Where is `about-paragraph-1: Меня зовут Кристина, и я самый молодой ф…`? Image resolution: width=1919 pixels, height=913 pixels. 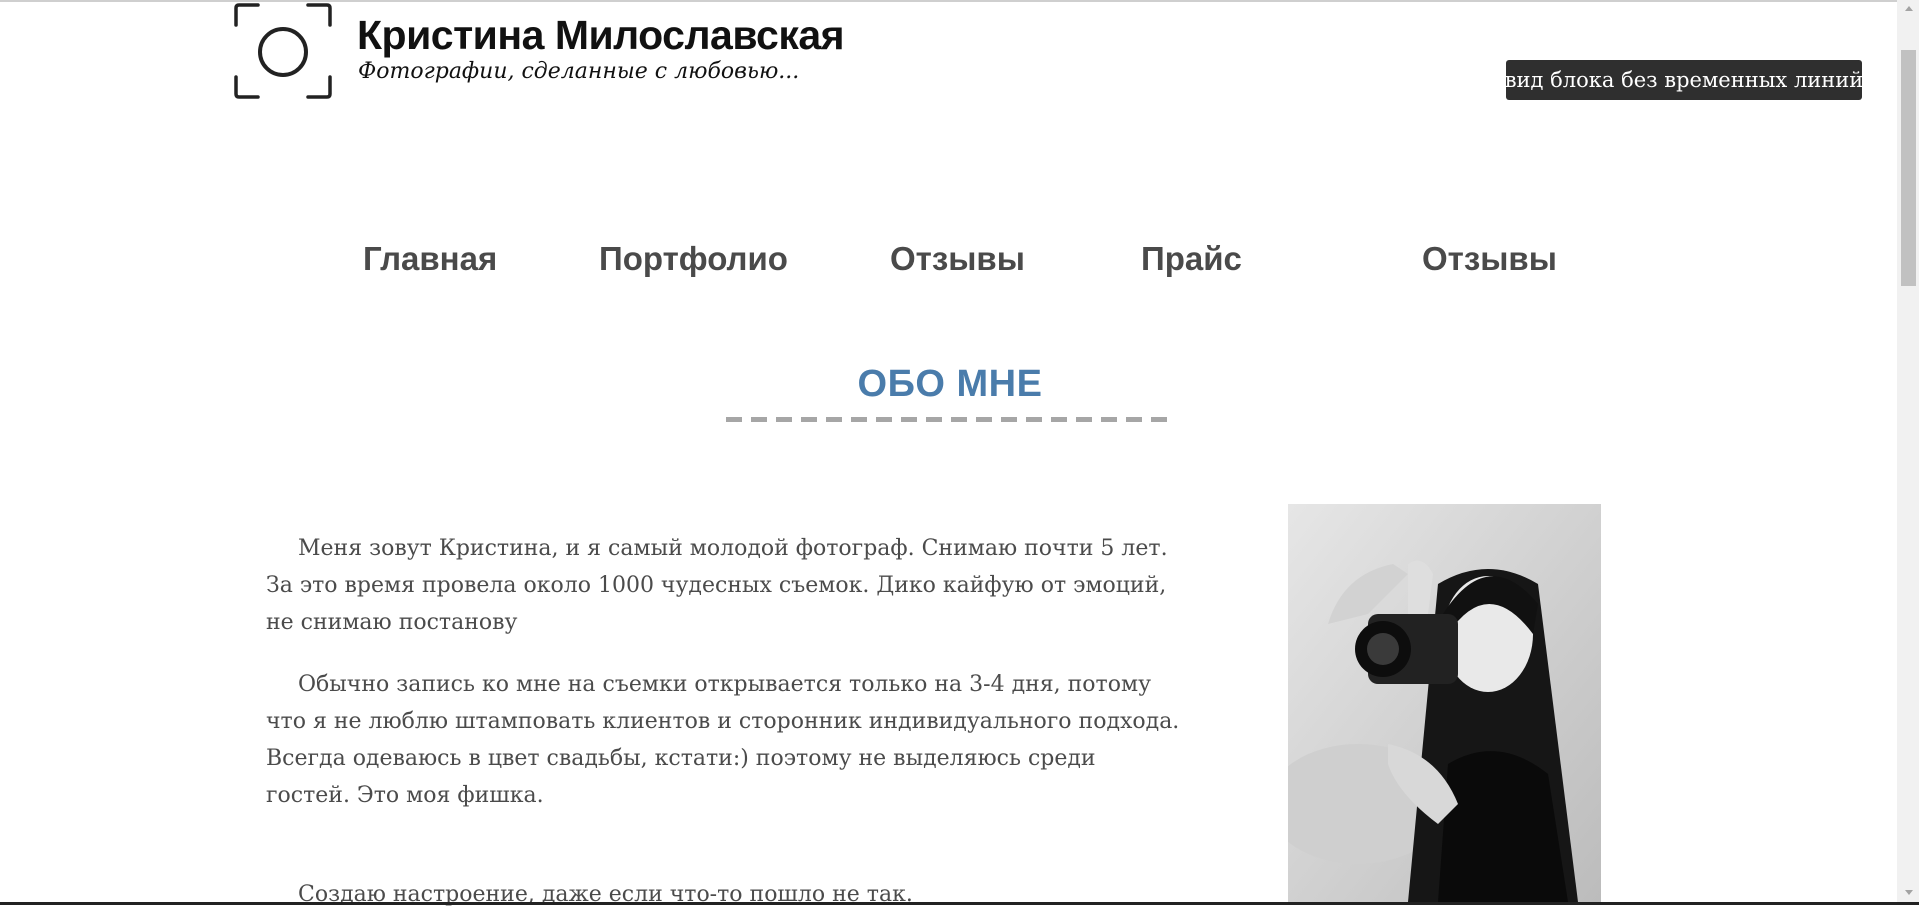 about-paragraph-1: Меня зовут Кристина, и я самый молодой ф… is located at coordinates (726, 585).